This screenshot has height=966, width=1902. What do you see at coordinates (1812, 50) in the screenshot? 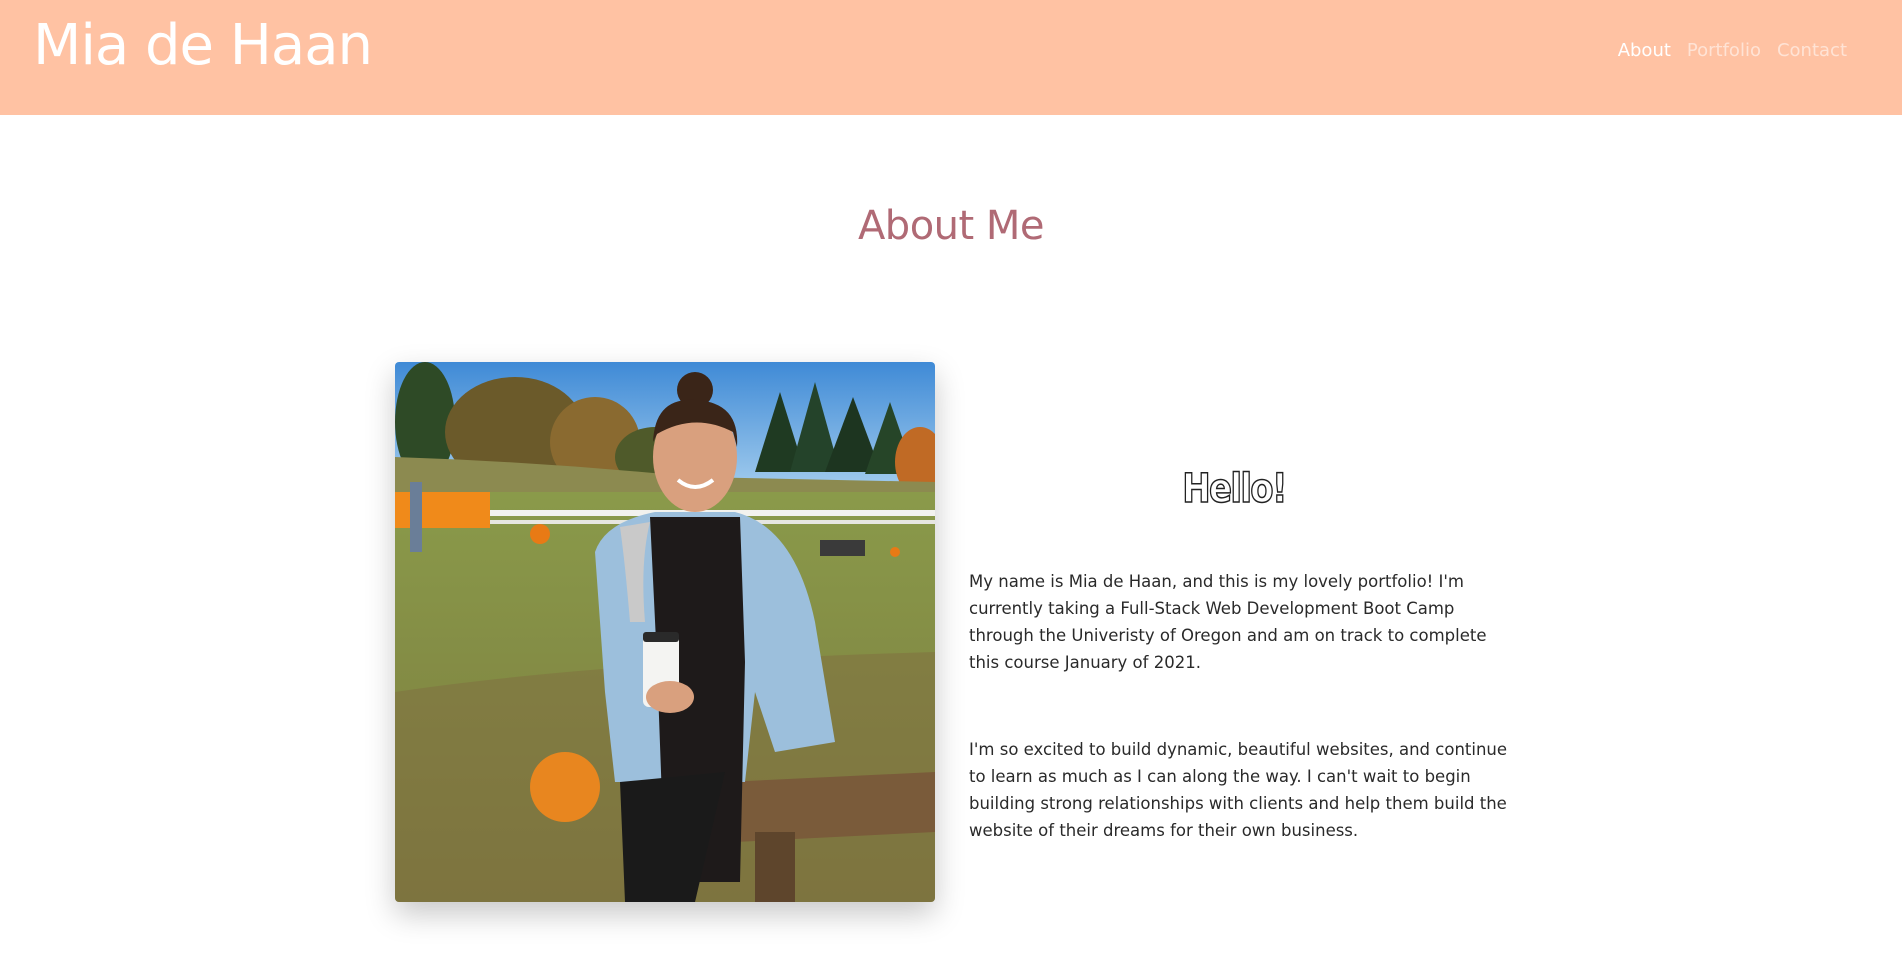
I see `nav-link-contact: Contact` at bounding box center [1812, 50].